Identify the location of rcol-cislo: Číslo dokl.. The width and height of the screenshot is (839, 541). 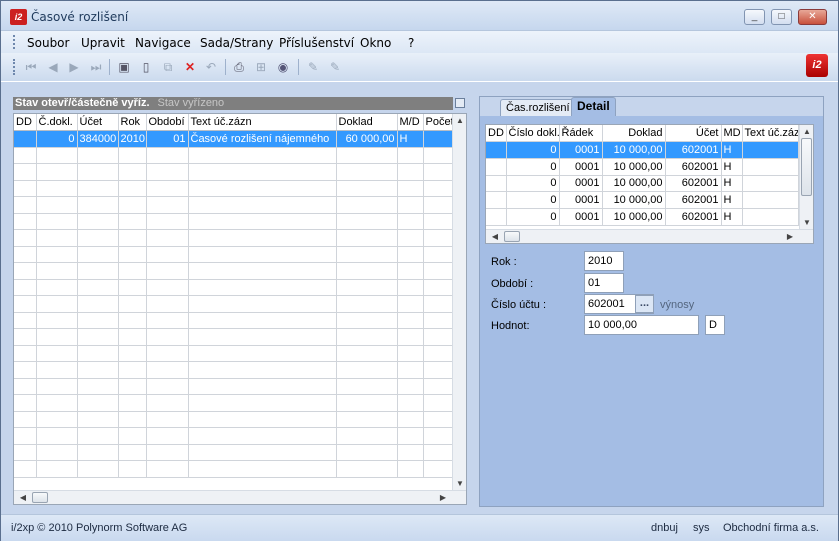
(533, 134).